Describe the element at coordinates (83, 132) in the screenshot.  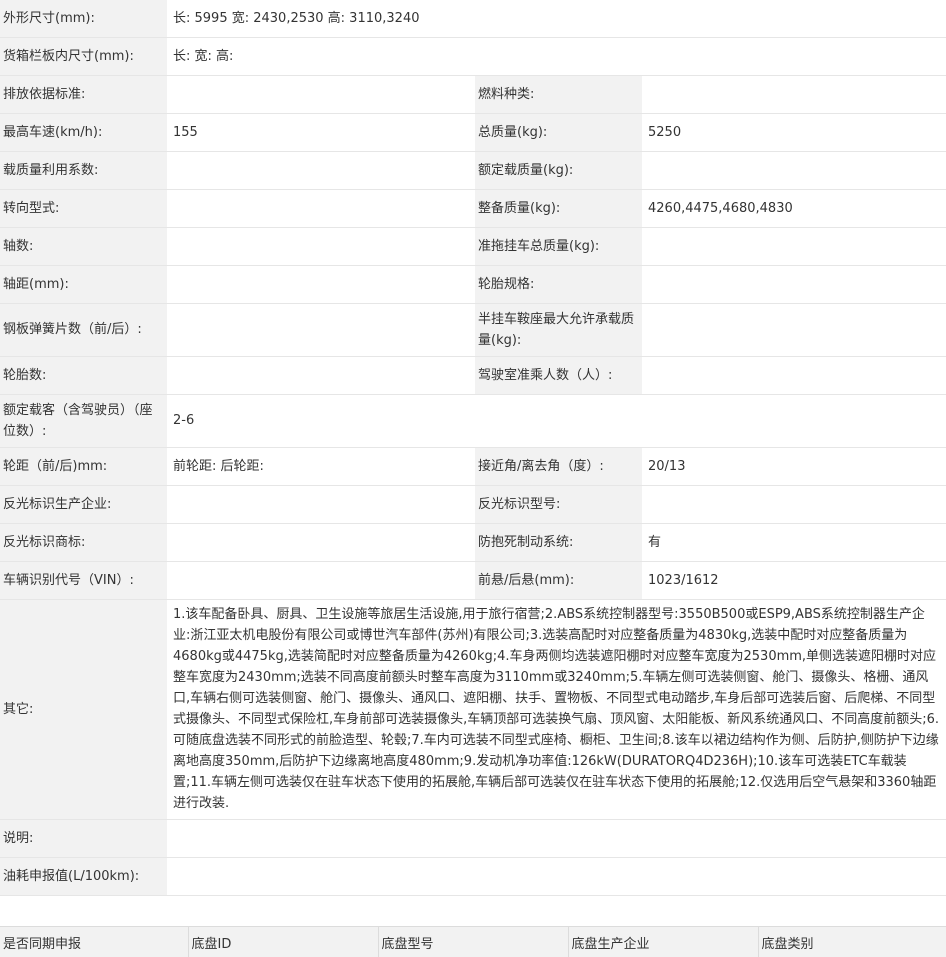
I see `spec-label: 最高车速(km/h):` at that location.